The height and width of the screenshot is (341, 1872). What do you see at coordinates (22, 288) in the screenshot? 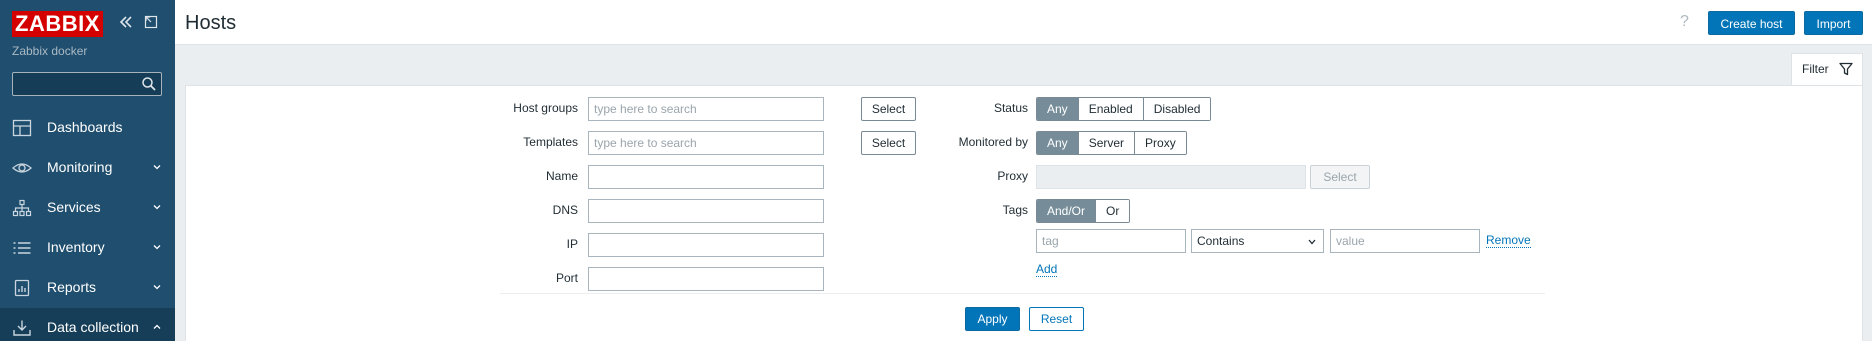
I see `report-icon` at bounding box center [22, 288].